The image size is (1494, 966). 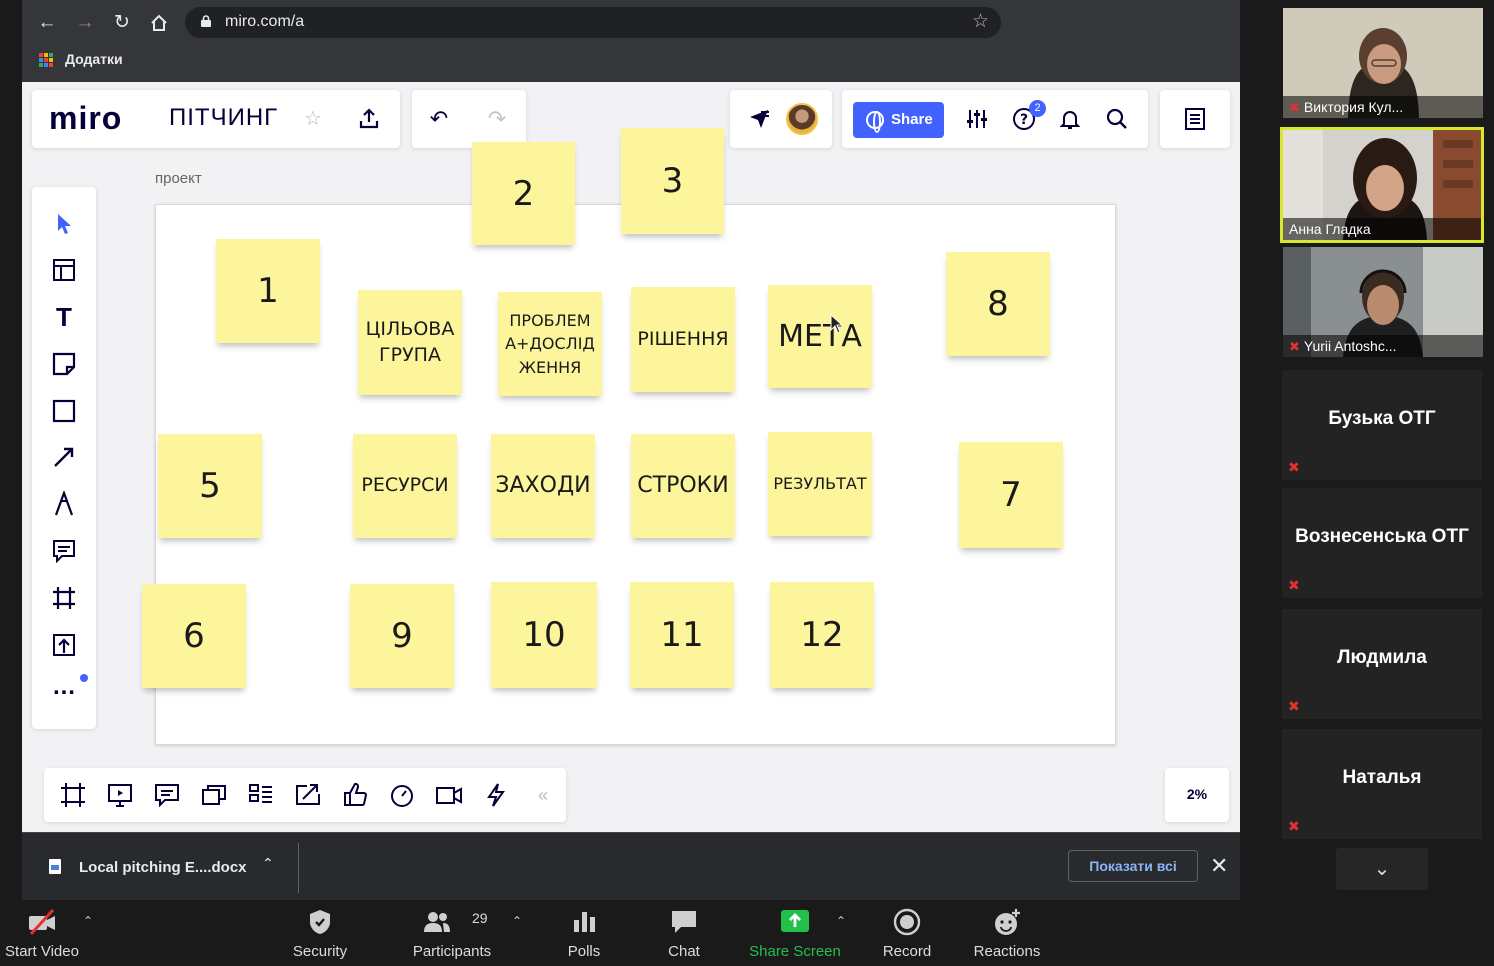 What do you see at coordinates (214, 795) in the screenshot?
I see `cards-icon` at bounding box center [214, 795].